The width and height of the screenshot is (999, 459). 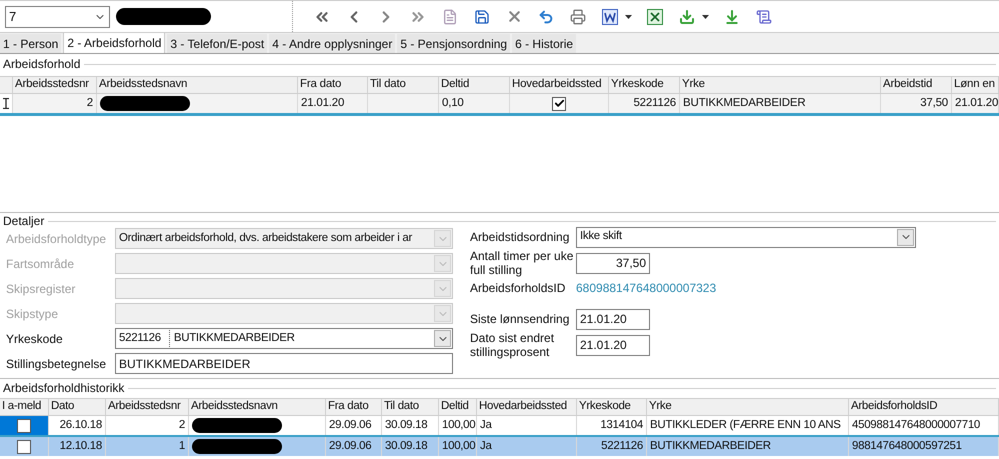 What do you see at coordinates (518, 288) in the screenshot?
I see `field-label: ArbeidsforholdsID` at bounding box center [518, 288].